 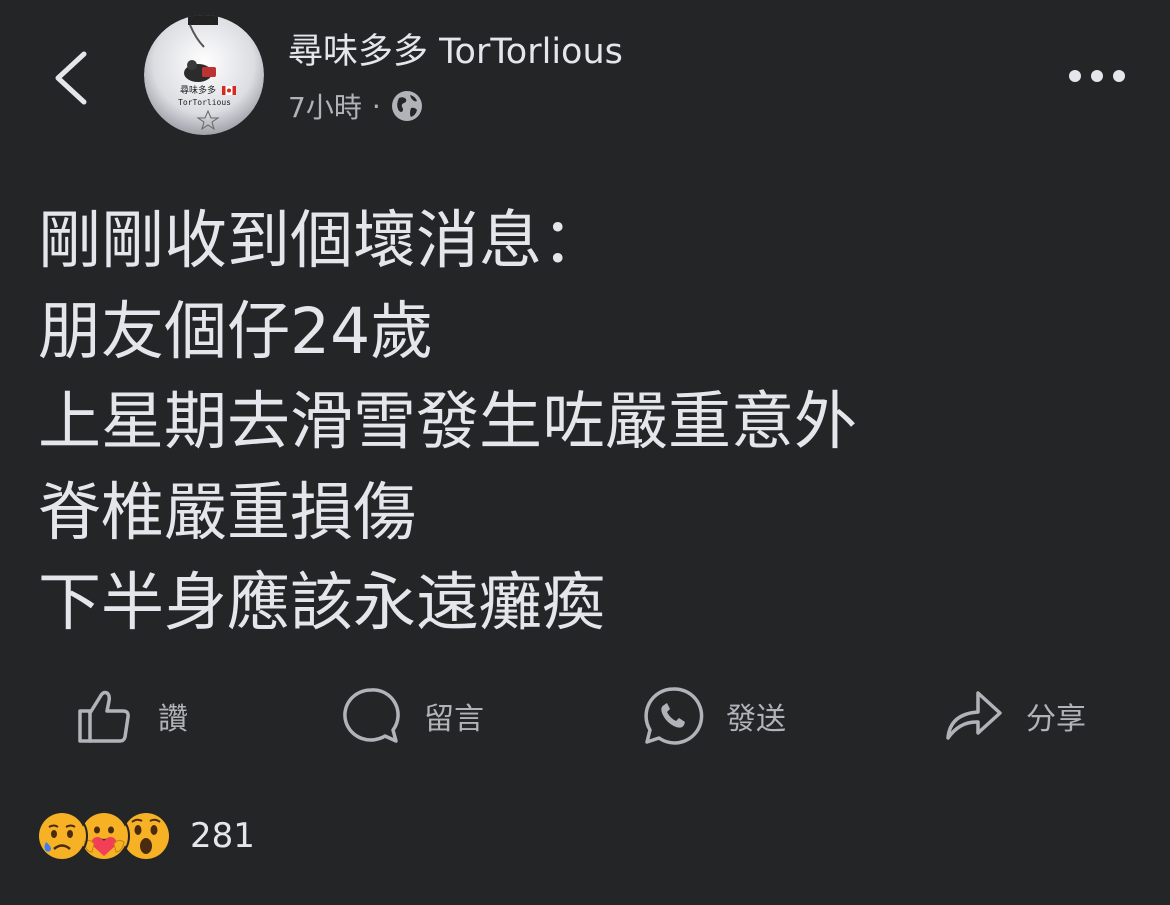 I want to click on avatar-text-top: 尋味多多, so click(x=198, y=90).